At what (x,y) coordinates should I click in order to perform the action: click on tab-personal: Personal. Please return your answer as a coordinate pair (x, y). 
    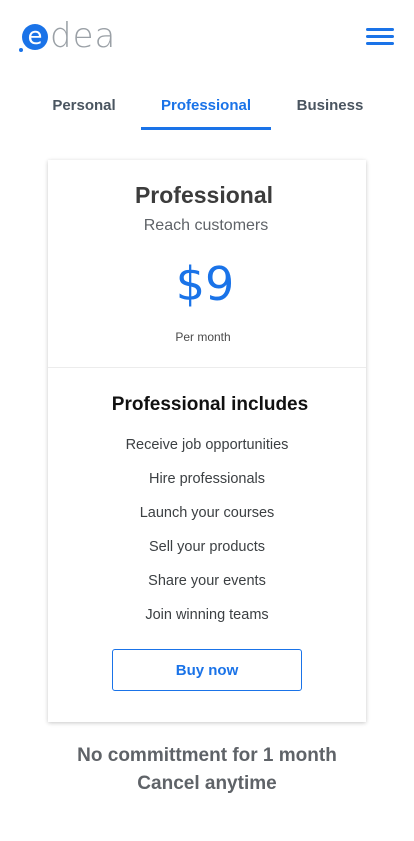
    Looking at the image, I should click on (84, 108).